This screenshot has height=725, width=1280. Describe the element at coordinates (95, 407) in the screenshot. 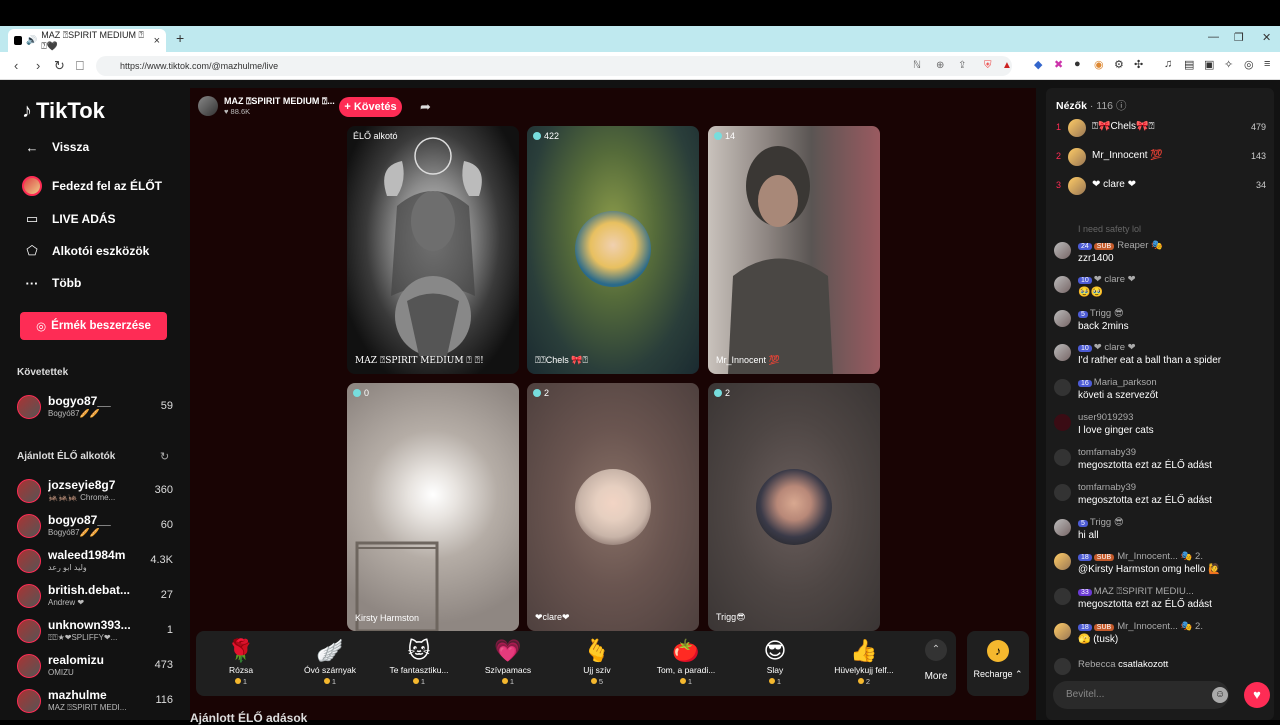

I see `following-account: bogyo87__ Bogyó87🥖🥖 59` at that location.